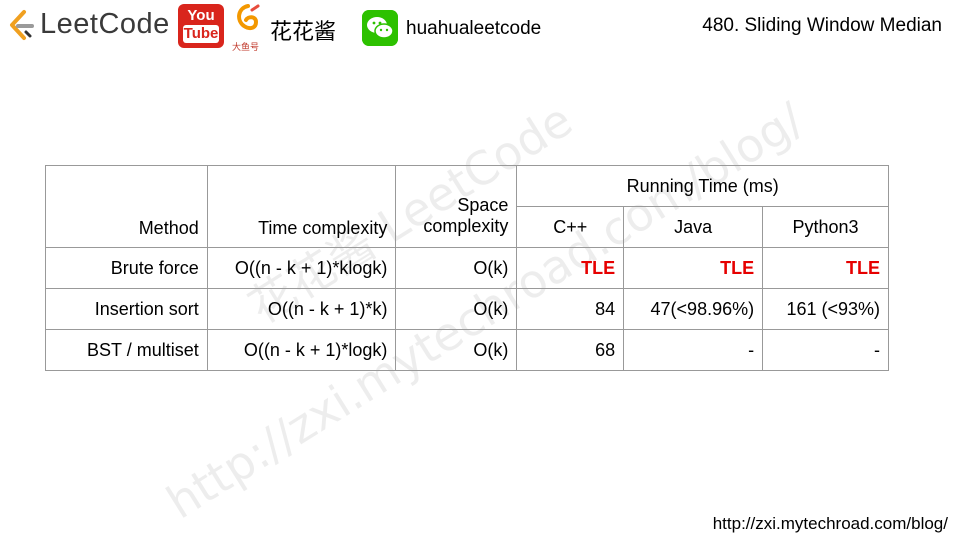 The width and height of the screenshot is (960, 540). Describe the element at coordinates (105, 24) in the screenshot. I see `leetcode-brand-text: LeetCode` at that location.